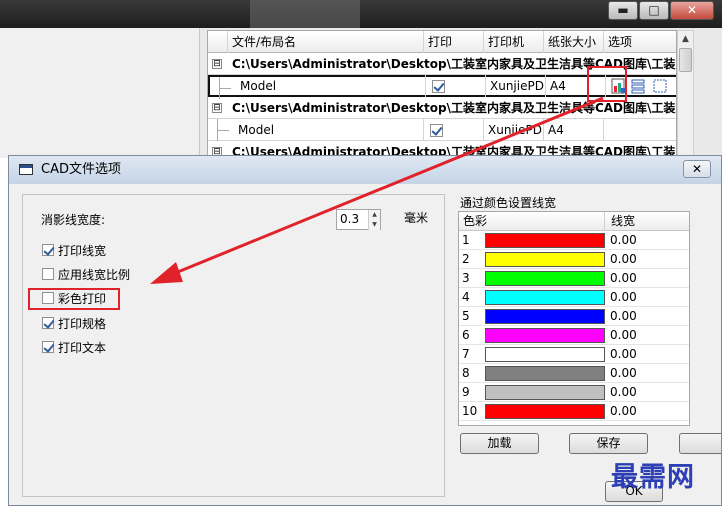  Describe the element at coordinates (653, 477) in the screenshot. I see `watermark: 最需网` at that location.